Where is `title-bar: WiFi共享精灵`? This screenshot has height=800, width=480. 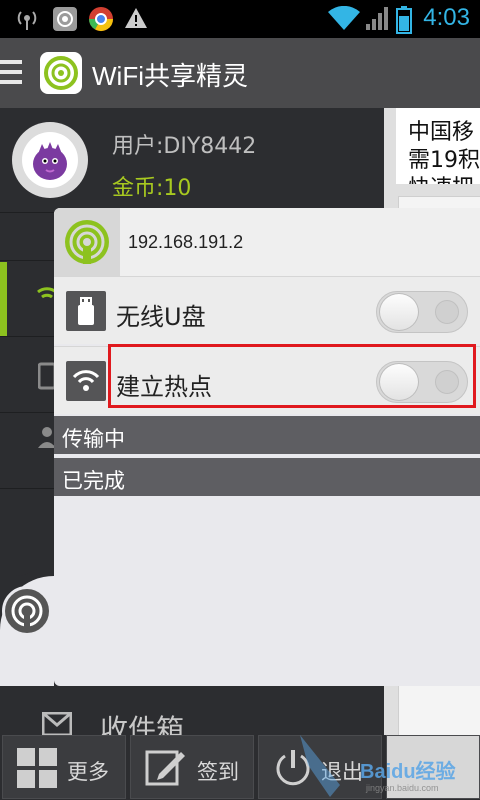 title-bar: WiFi共享精灵 is located at coordinates (240, 73).